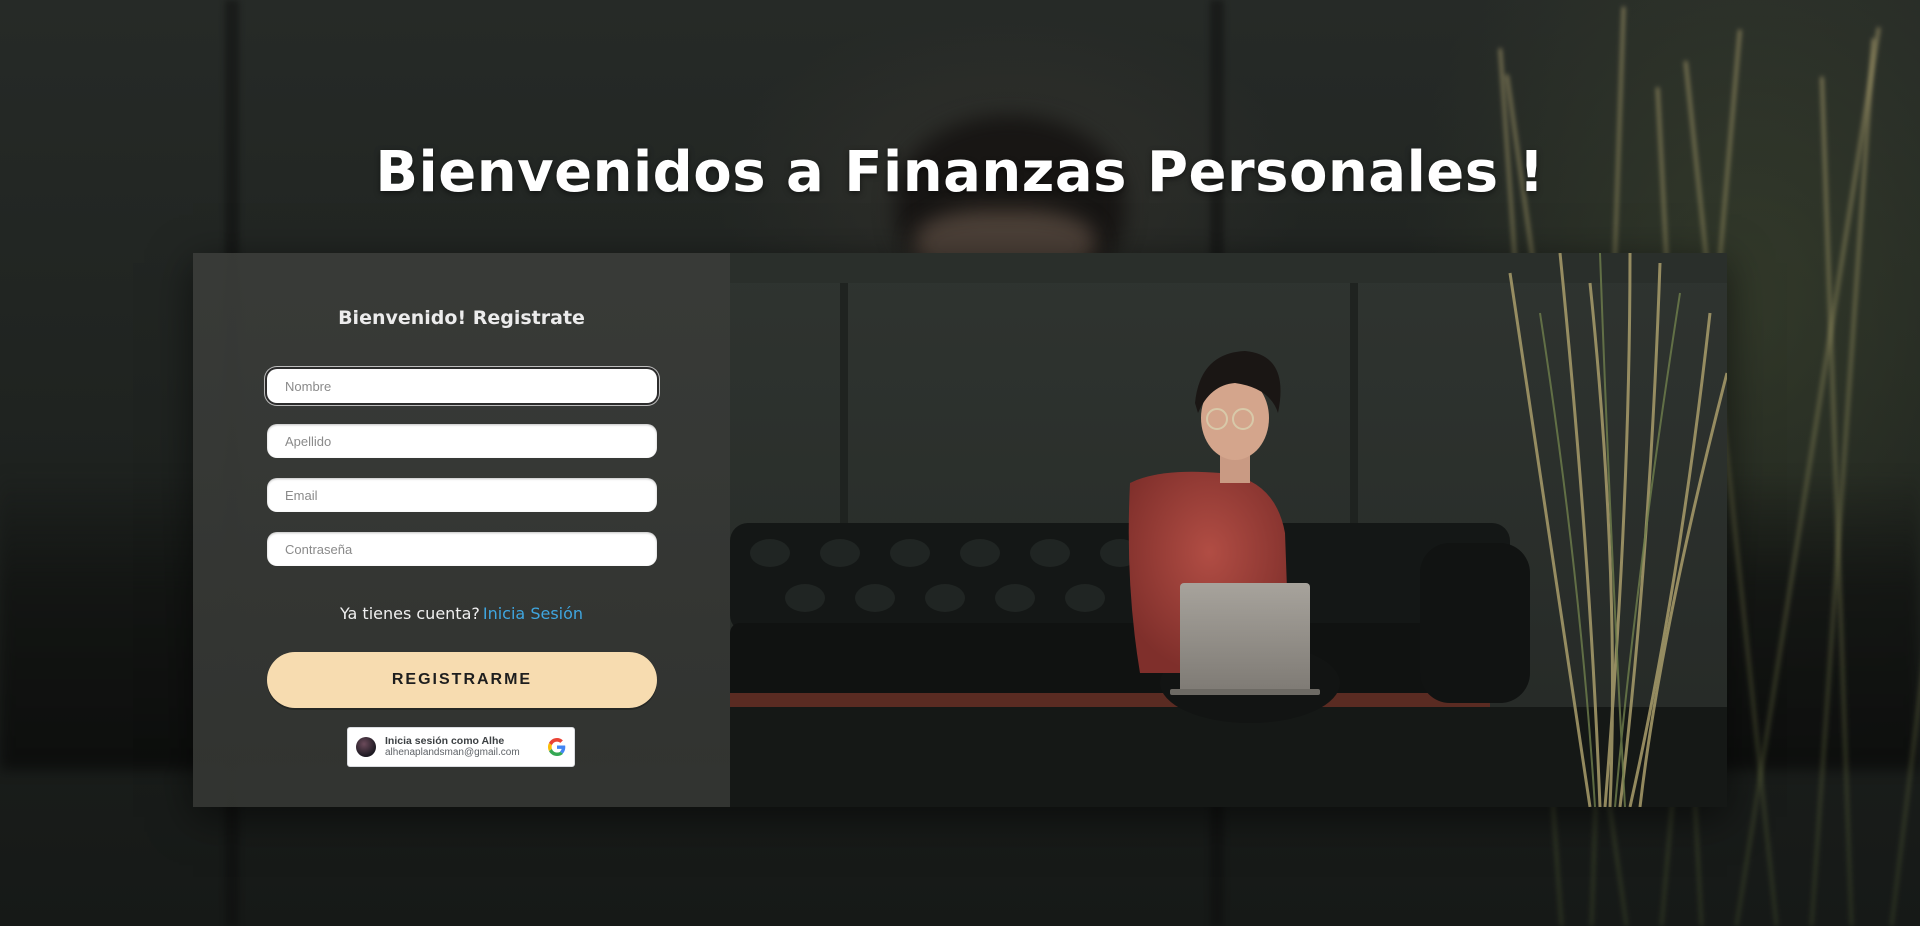 This screenshot has width=1920, height=926. What do you see at coordinates (462, 495) in the screenshot?
I see `email-input` at bounding box center [462, 495].